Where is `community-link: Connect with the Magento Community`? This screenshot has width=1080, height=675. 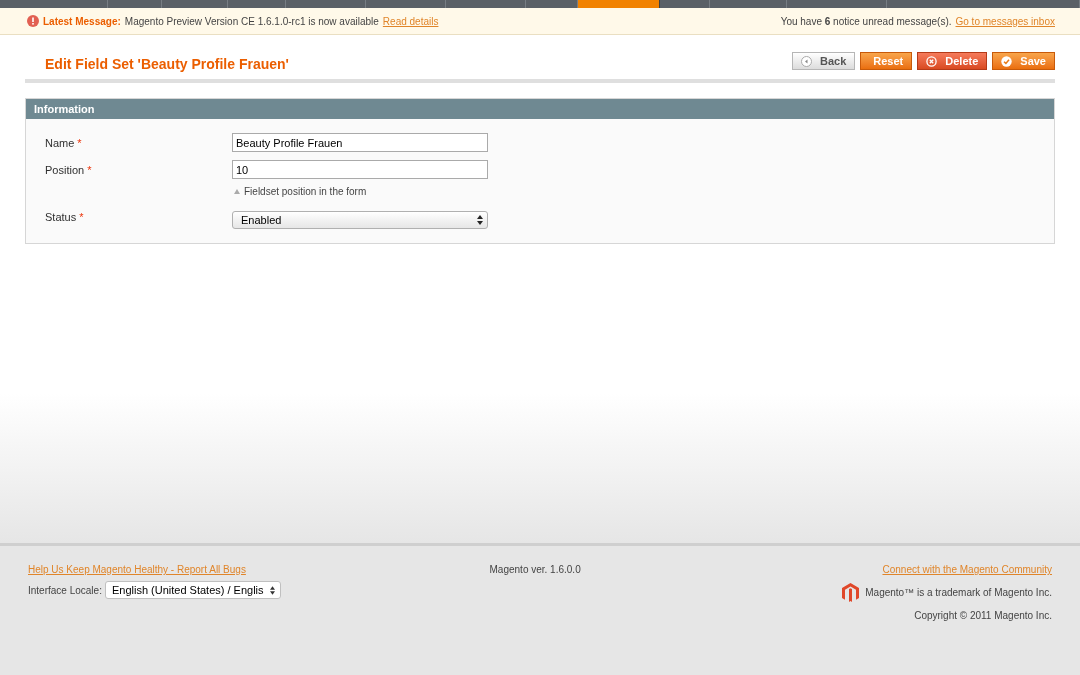 community-link: Connect with the Magento Community is located at coordinates (967, 569).